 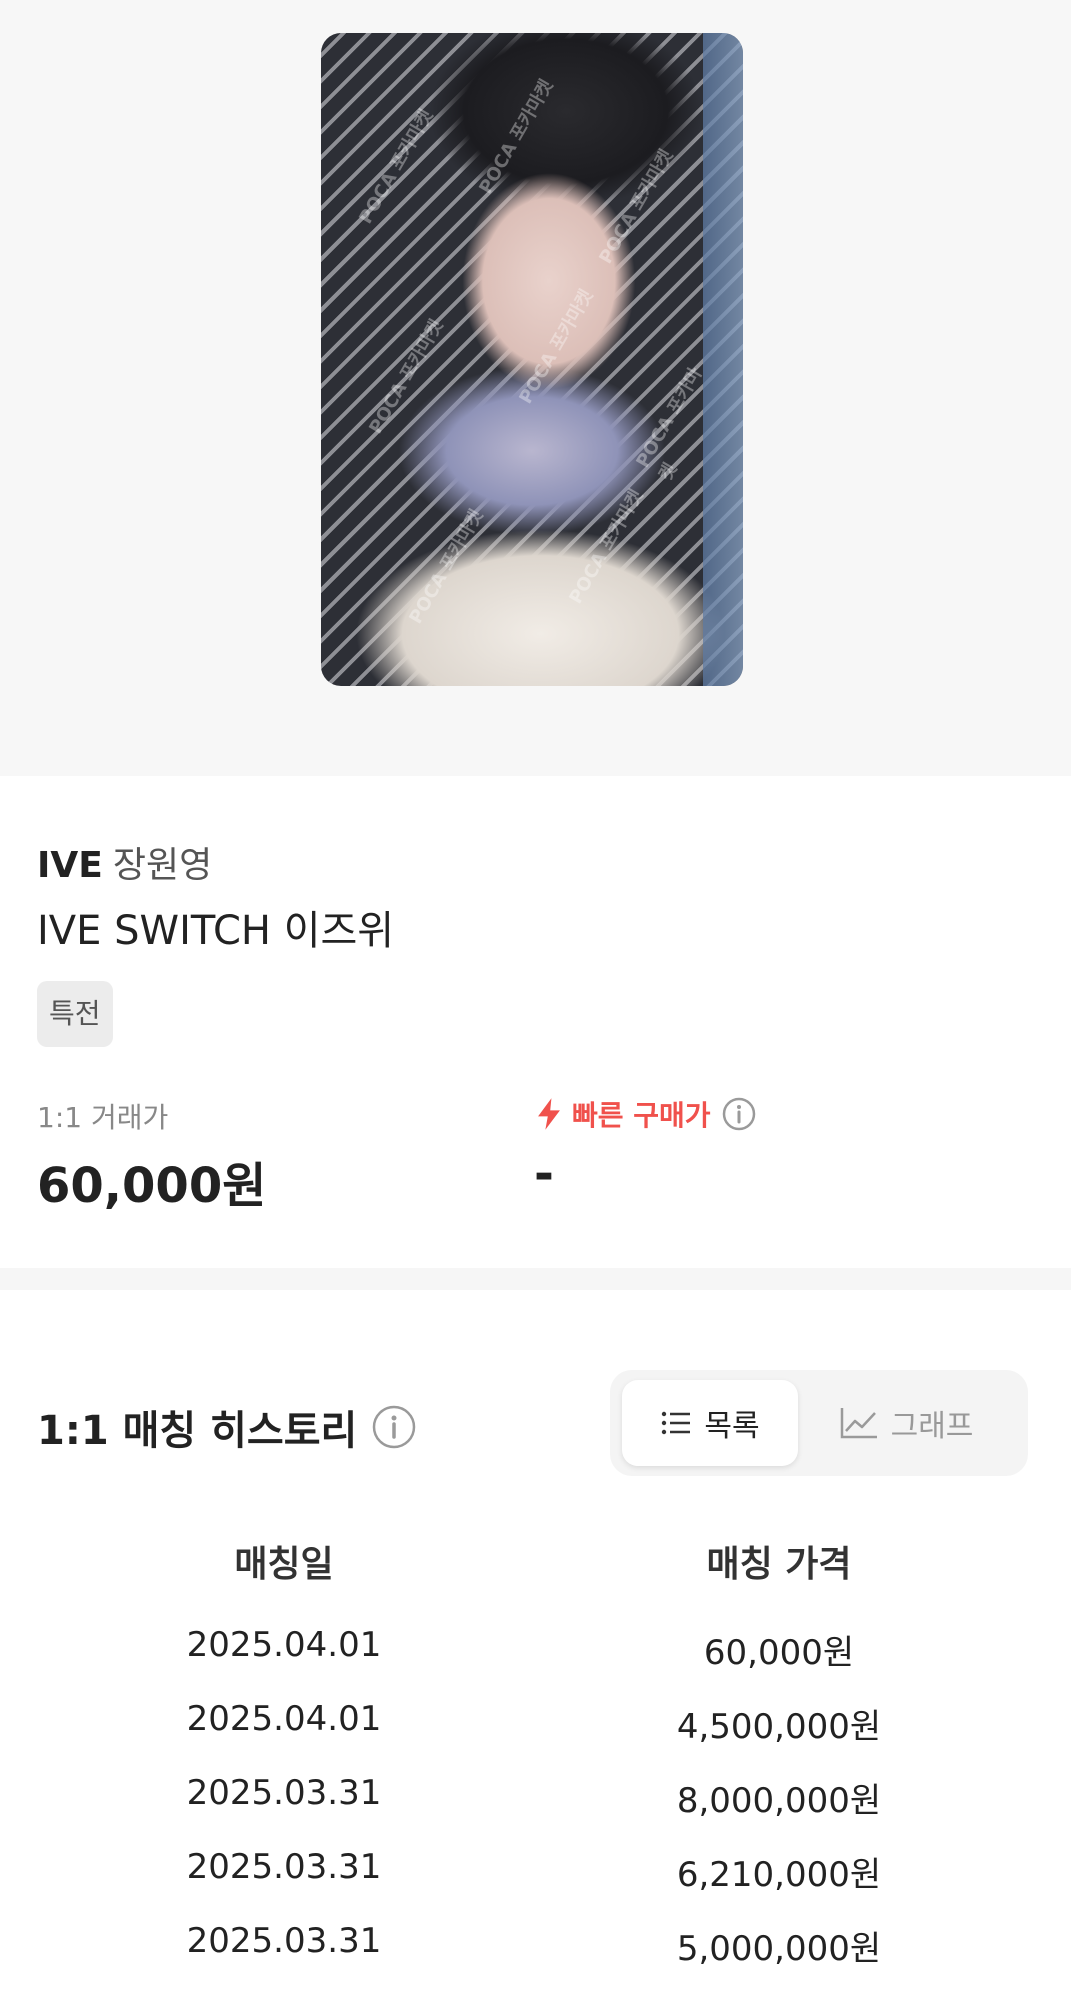 What do you see at coordinates (779, 1949) in the screenshot?
I see `match-price: 5,000,000원` at bounding box center [779, 1949].